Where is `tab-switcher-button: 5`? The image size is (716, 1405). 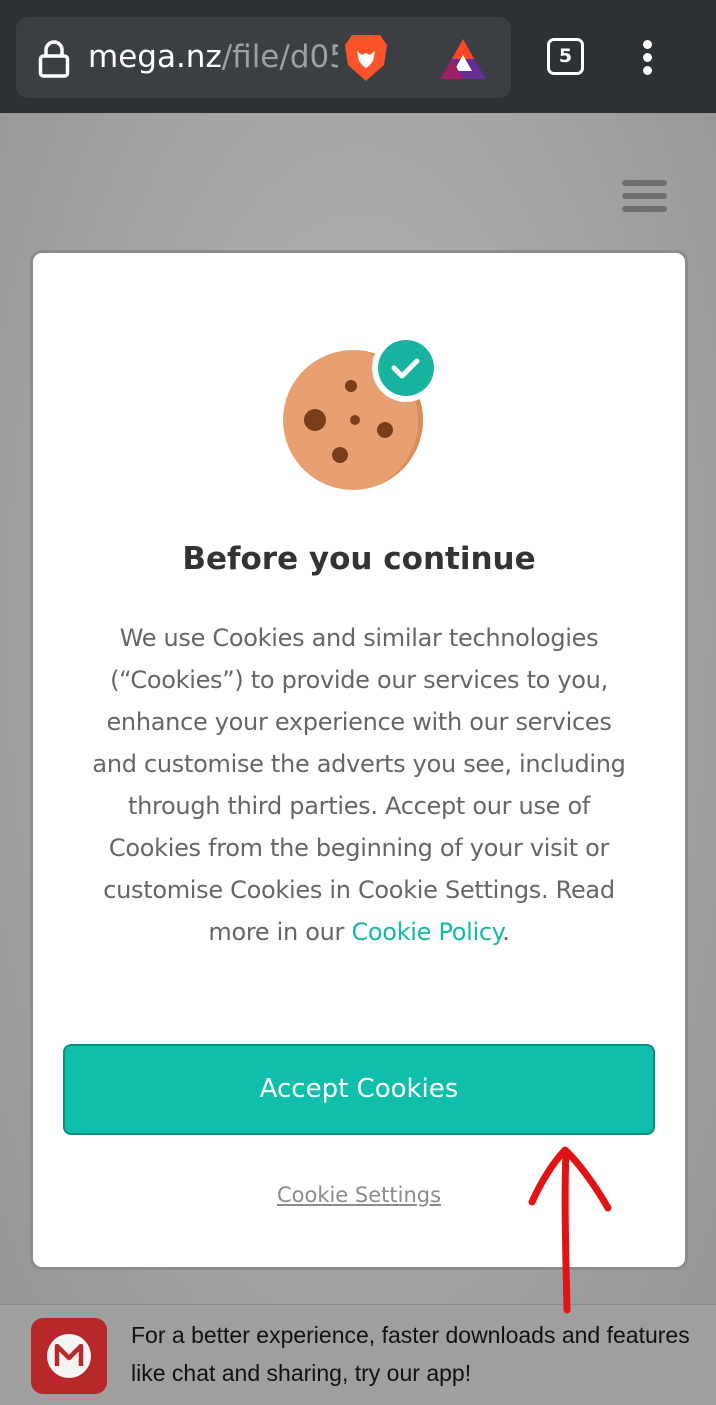 tab-switcher-button: 5 is located at coordinates (565, 56).